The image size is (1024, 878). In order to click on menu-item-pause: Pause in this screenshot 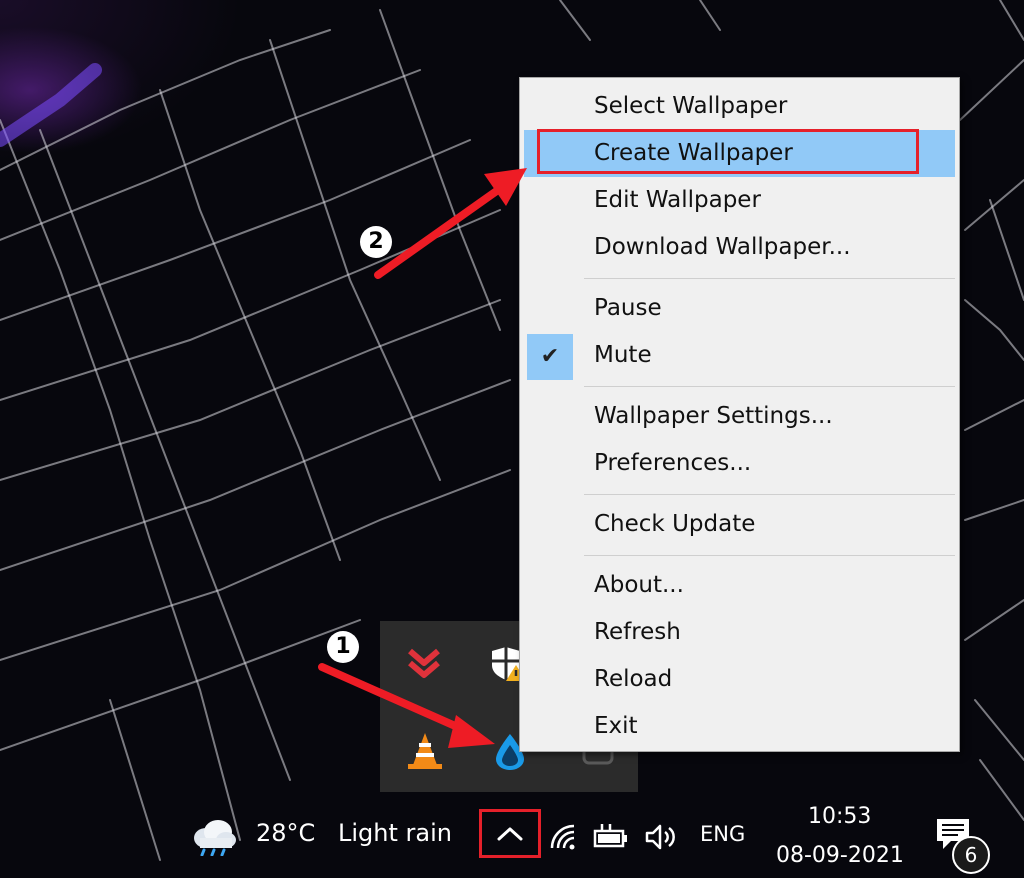, I will do `click(739, 308)`.